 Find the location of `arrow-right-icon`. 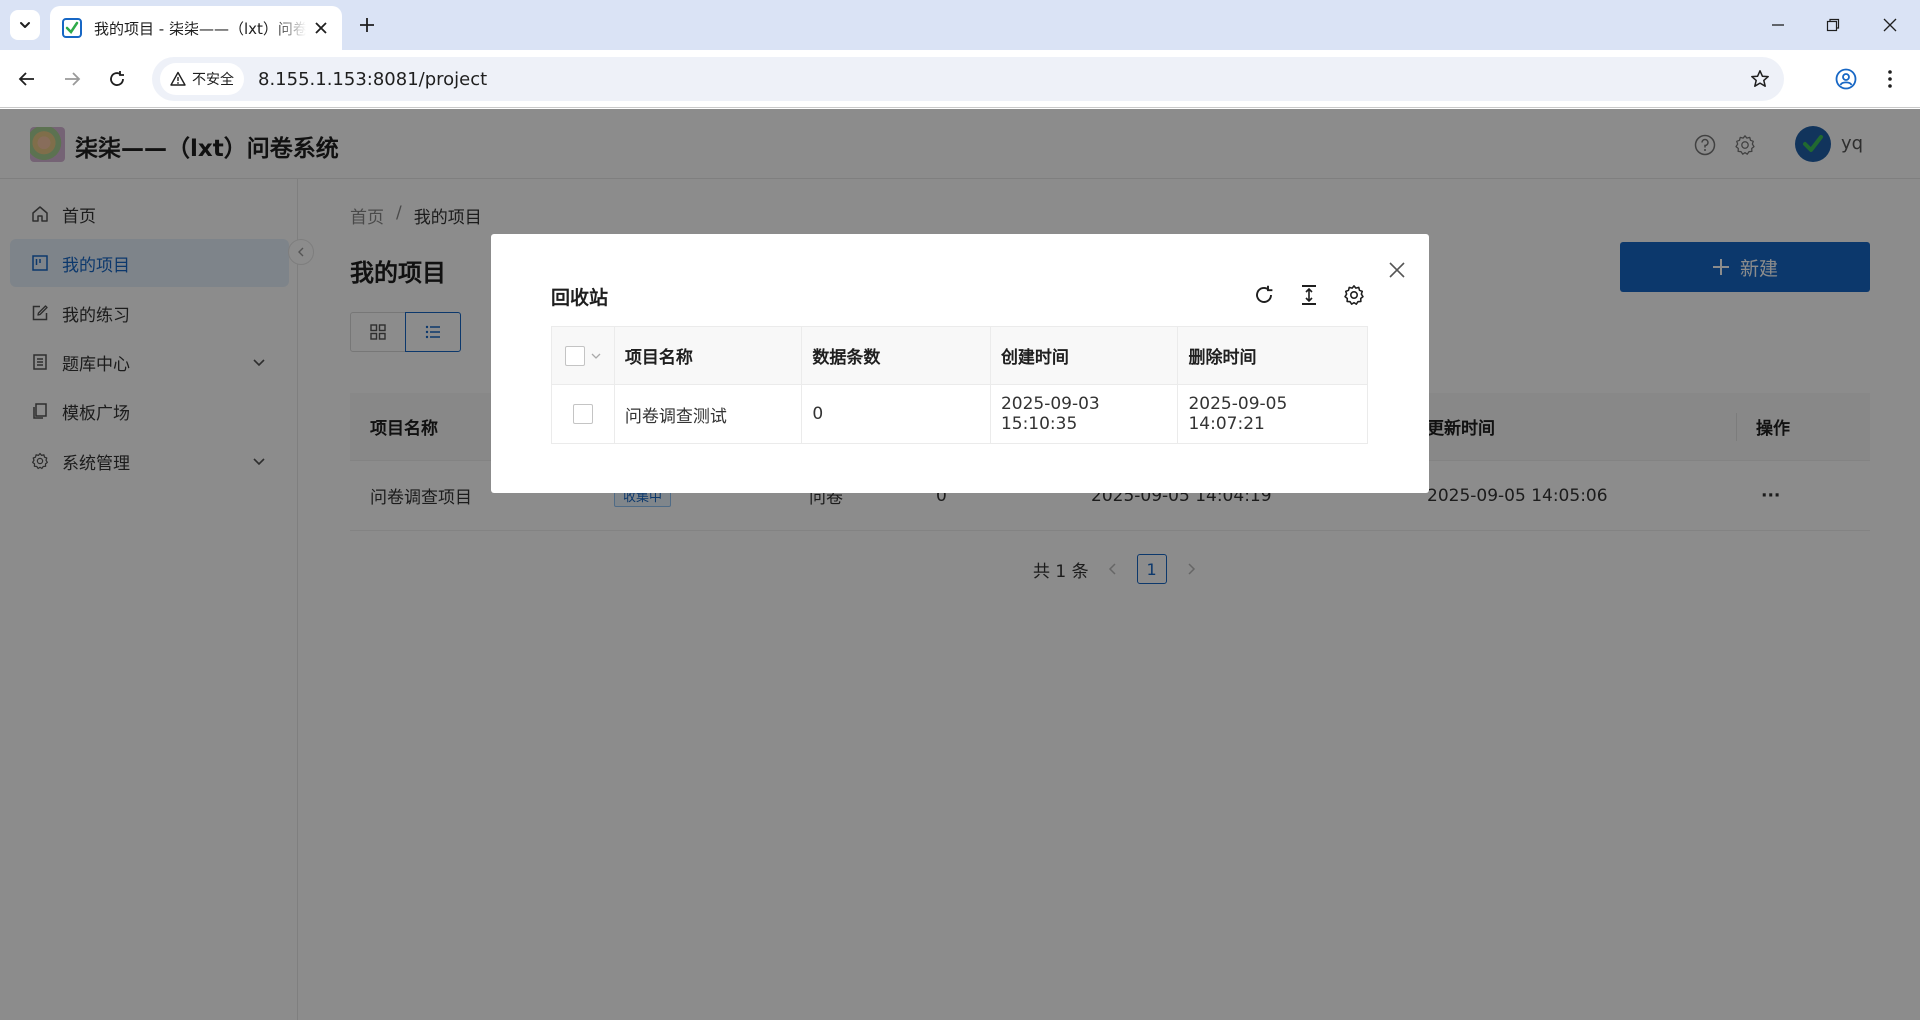

arrow-right-icon is located at coordinates (73, 79).